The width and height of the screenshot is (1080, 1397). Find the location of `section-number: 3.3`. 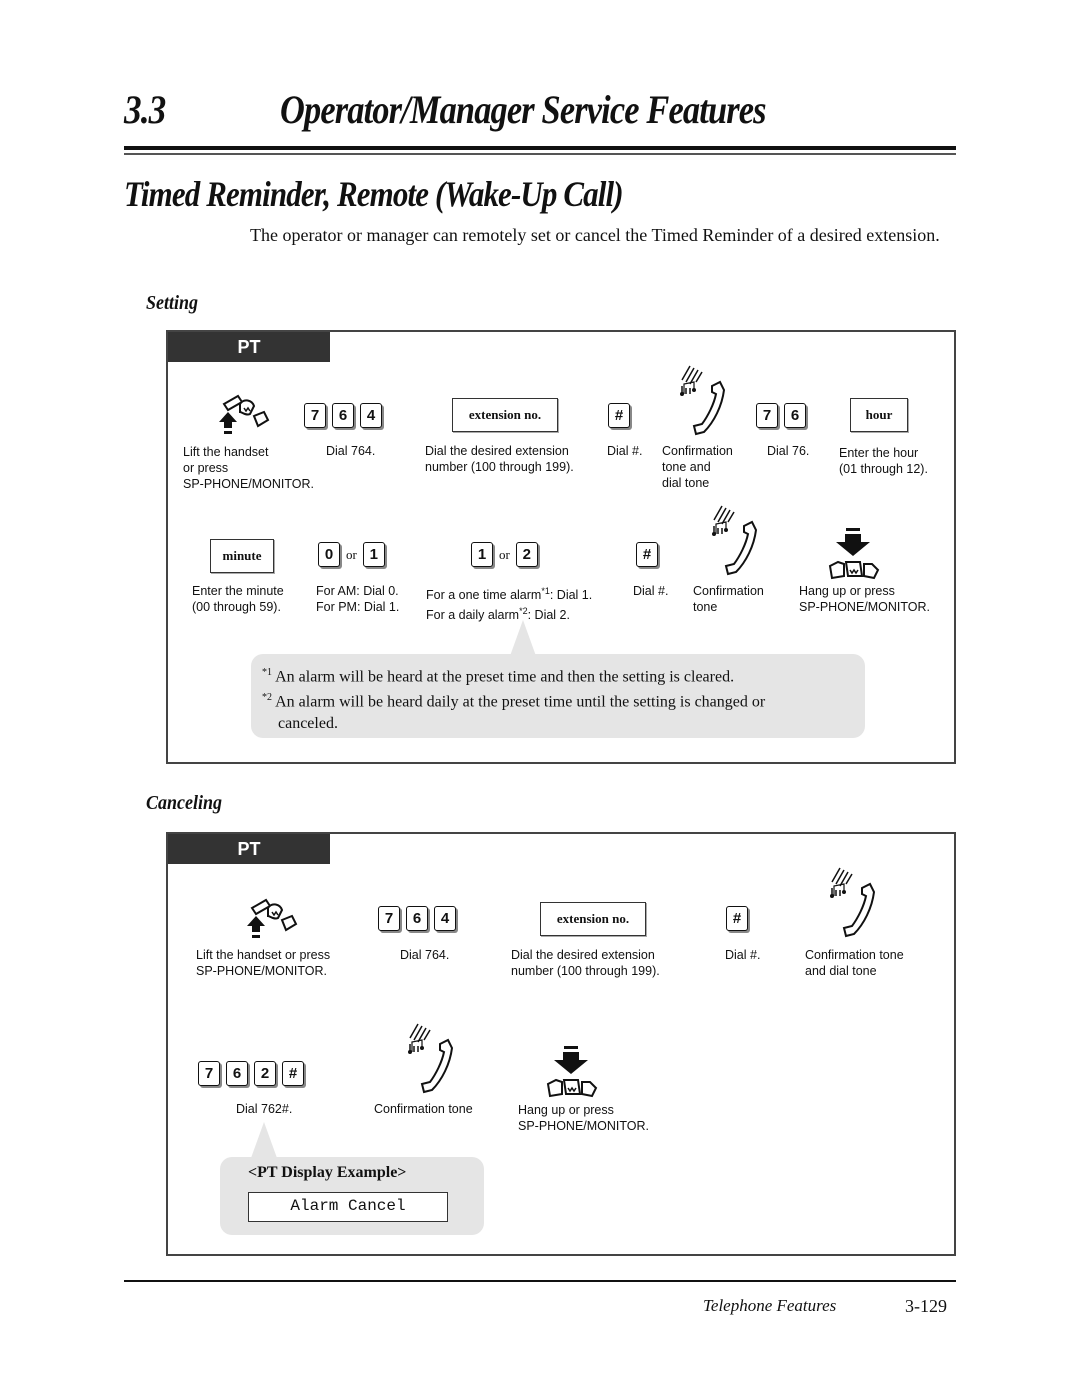

section-number: 3.3 is located at coordinates (145, 109).